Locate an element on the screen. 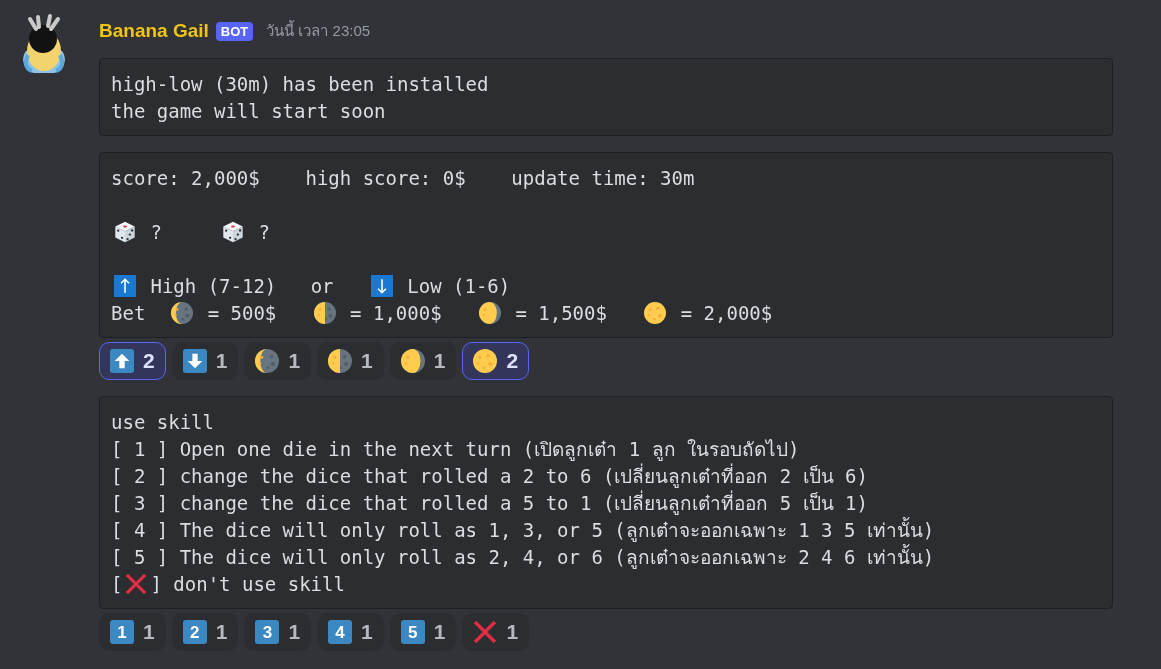 The width and height of the screenshot is (1161, 669). bot-tag: BOT is located at coordinates (234, 31).